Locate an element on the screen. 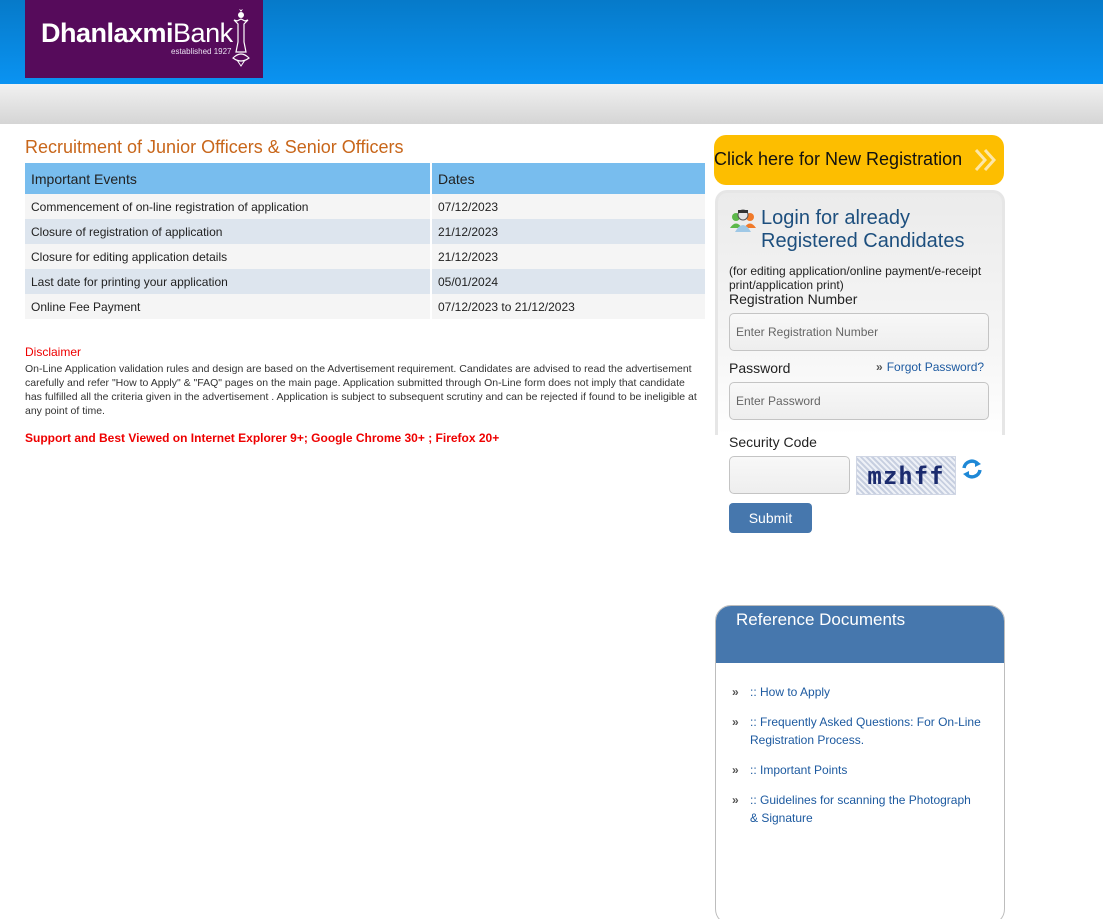  goddess-emblem-icon is located at coordinates (241, 38).